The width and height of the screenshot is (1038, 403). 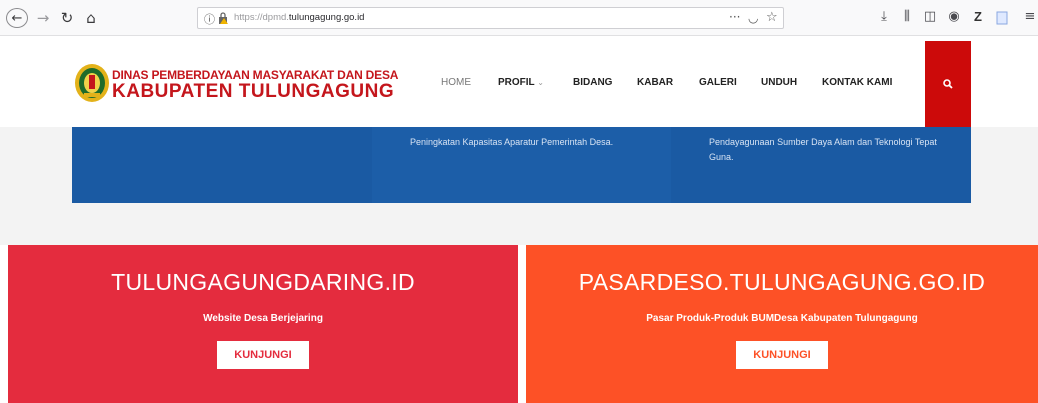 I want to click on card-title: TULUNGAGUNGDARING.ID, so click(x=263, y=282).